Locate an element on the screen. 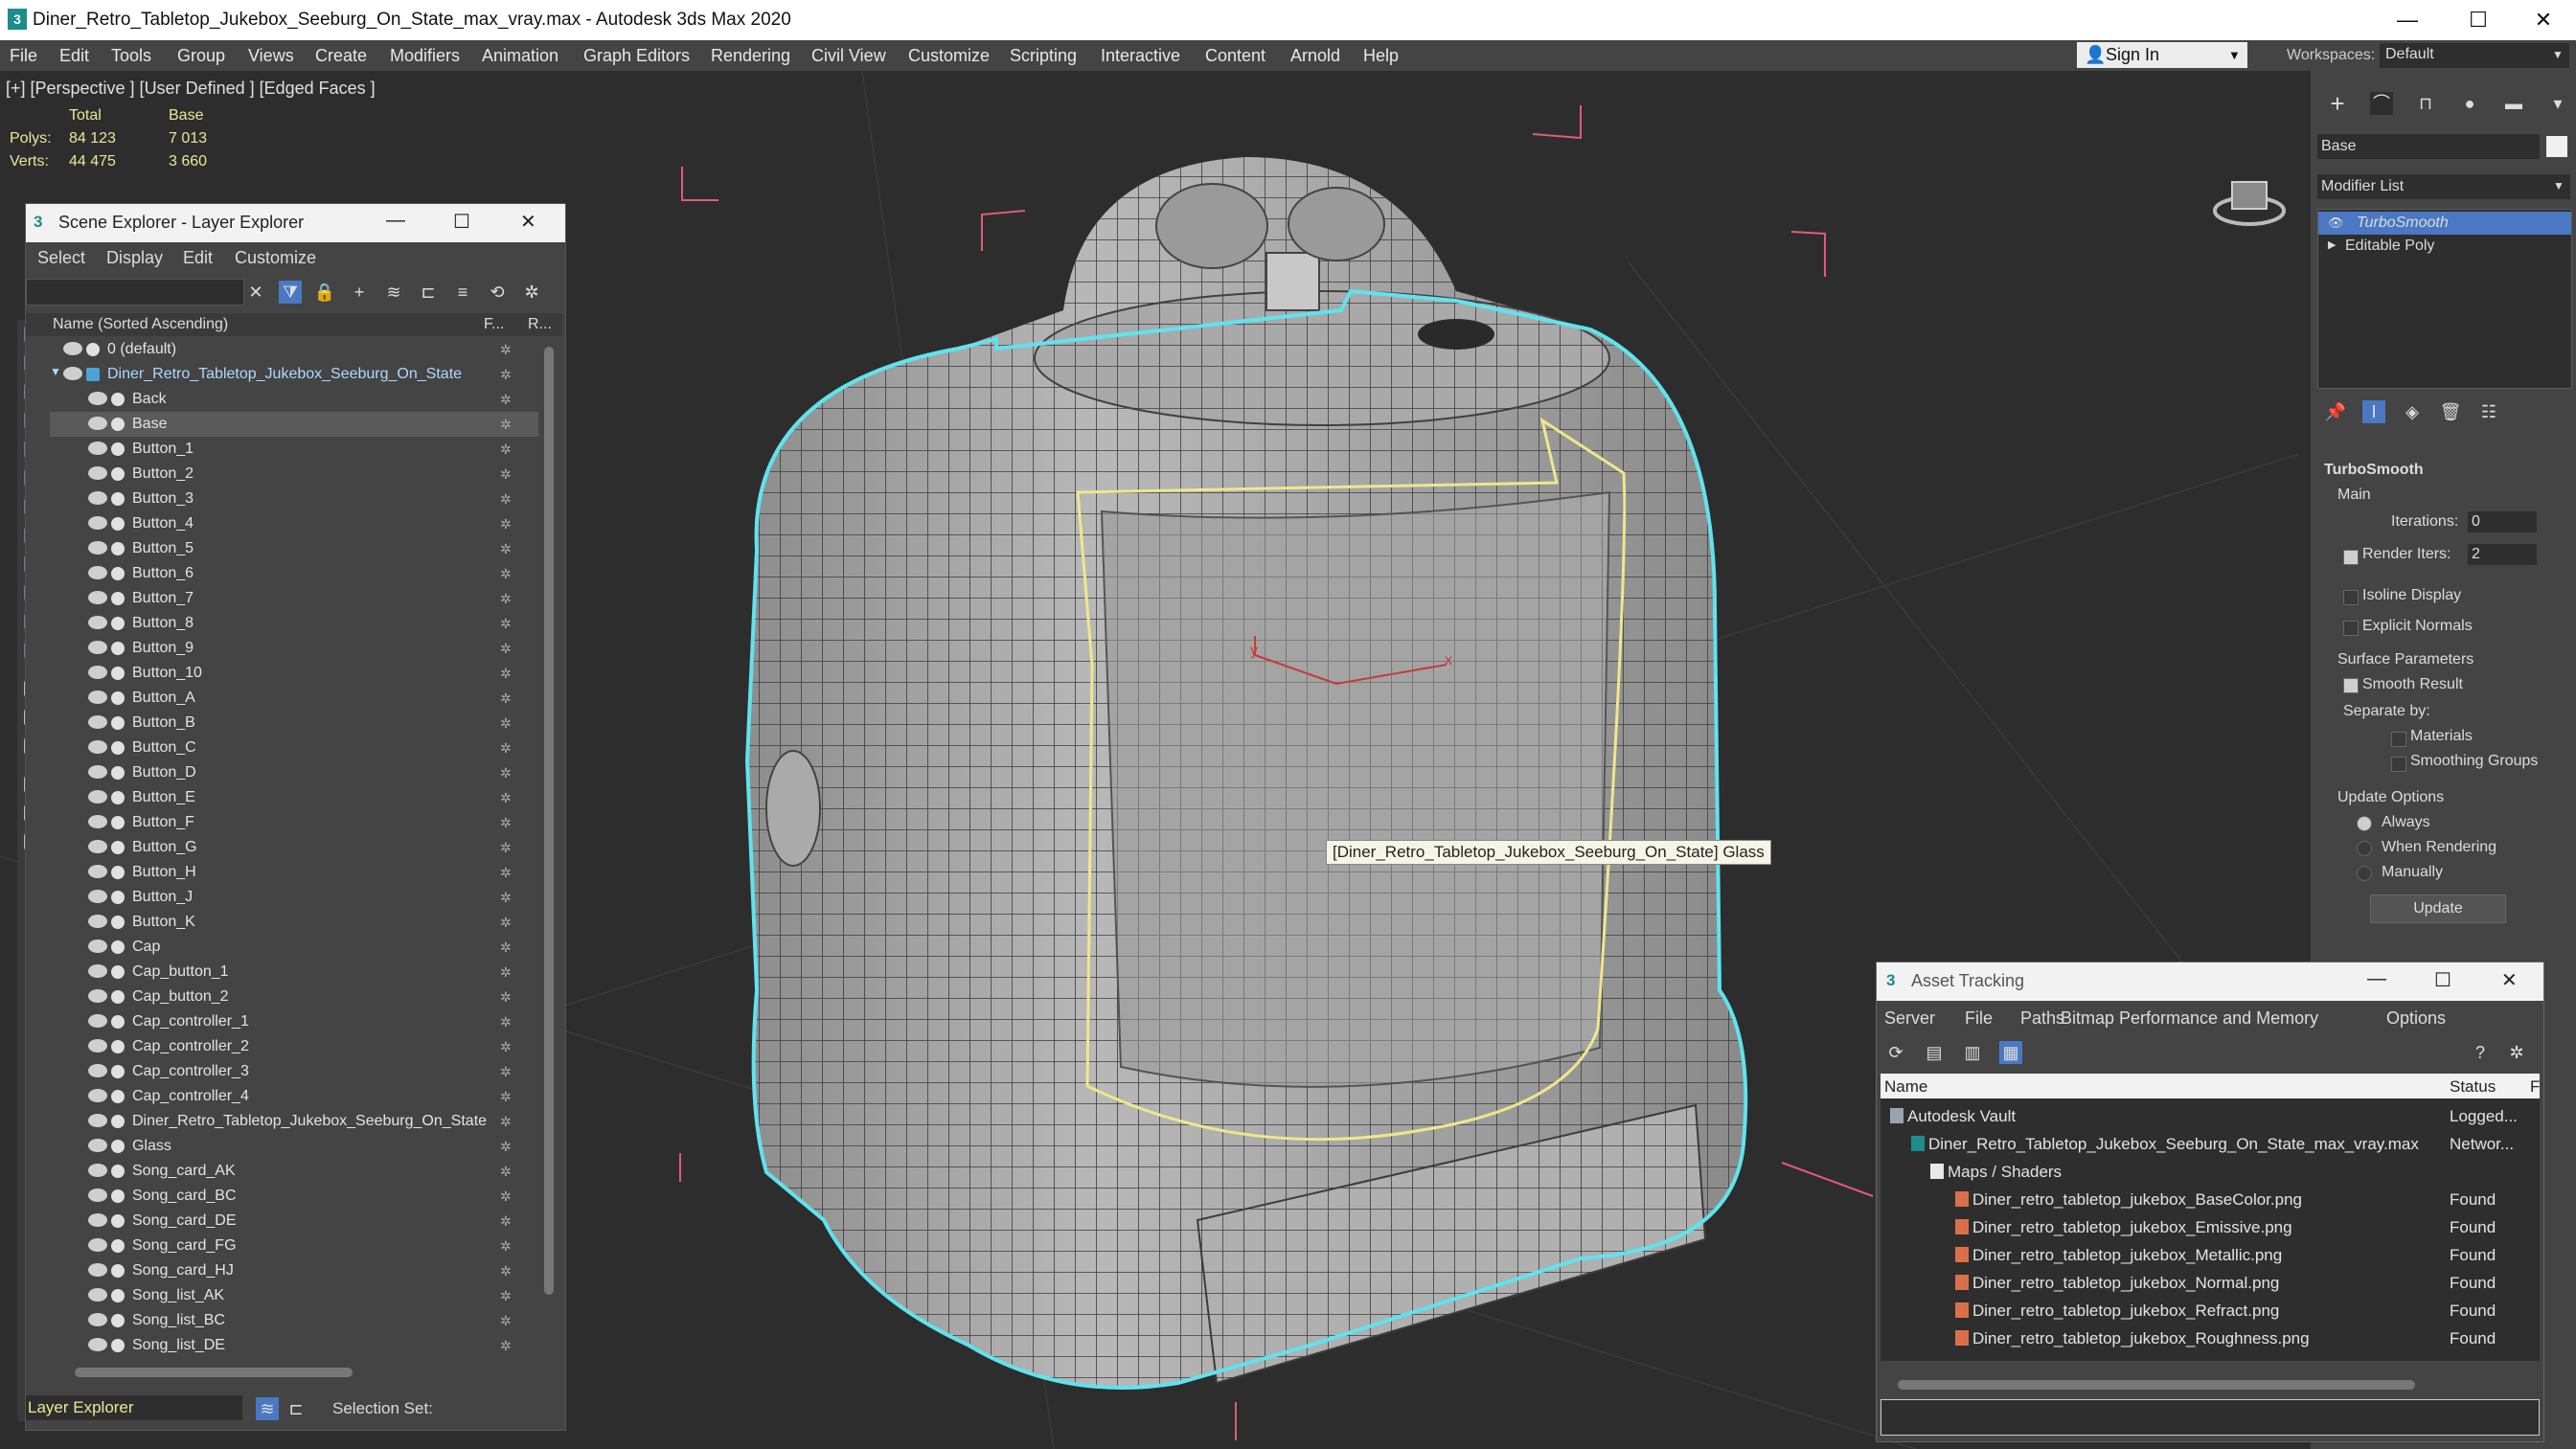 Image resolution: width=2576 pixels, height=1449 pixels. object-row: Cap_button_2 ✲ is located at coordinates (294, 997).